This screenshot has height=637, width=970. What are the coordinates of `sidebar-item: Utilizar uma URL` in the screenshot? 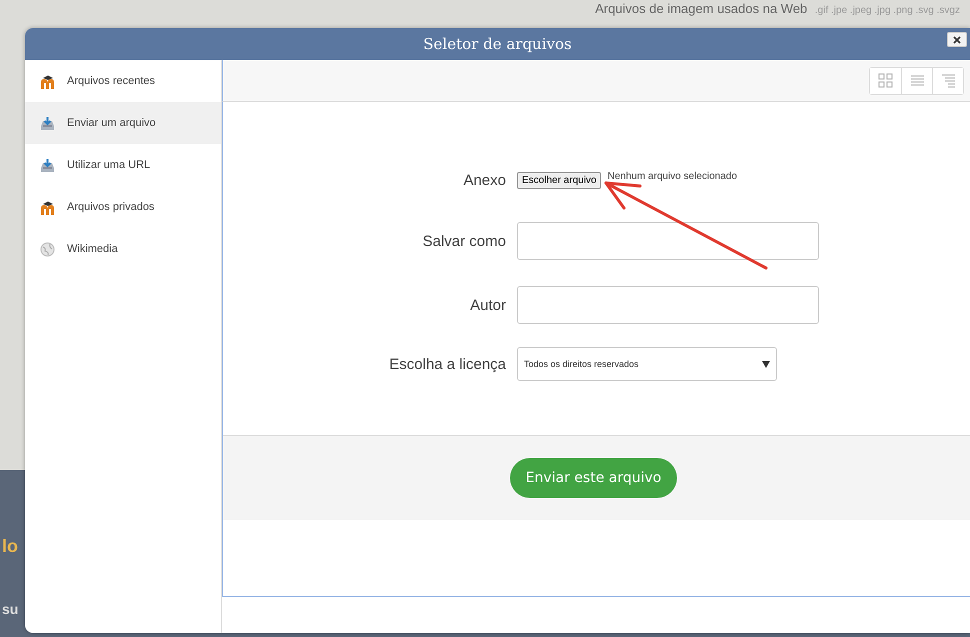 It's located at (123, 165).